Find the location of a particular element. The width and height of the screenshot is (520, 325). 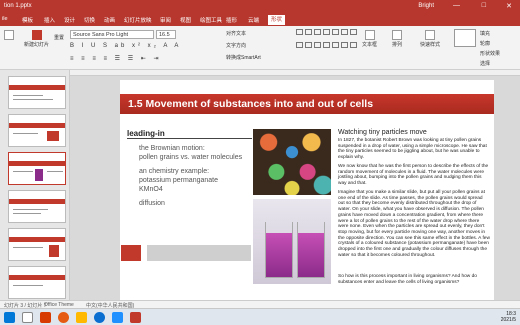

new-slide-button: 新建幻灯片 is located at coordinates (36, 39).